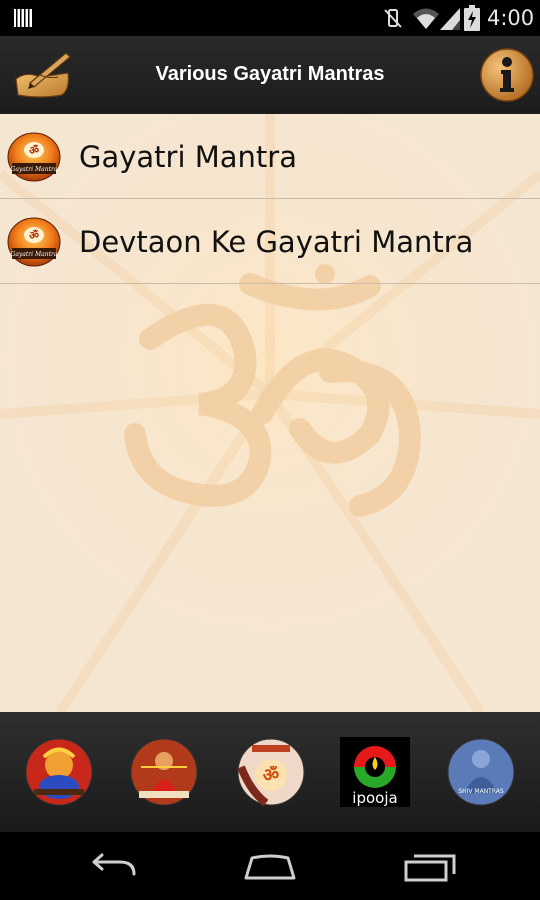 The height and width of the screenshot is (900, 540). Describe the element at coordinates (481, 791) in the screenshot. I see `shiv-mantras-logo-text: SHIV MANTRAS` at that location.